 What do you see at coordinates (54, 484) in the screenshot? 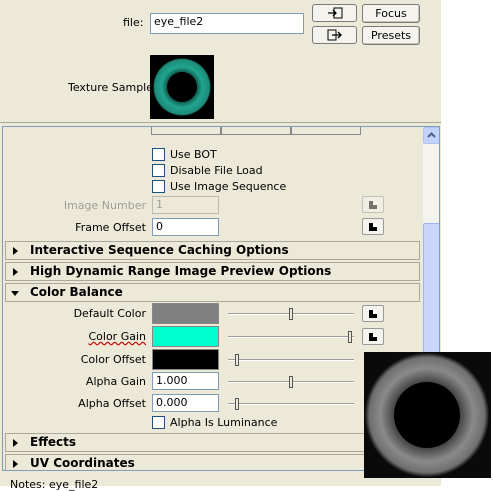
I see `notes-label: Notes: eye_file2` at bounding box center [54, 484].